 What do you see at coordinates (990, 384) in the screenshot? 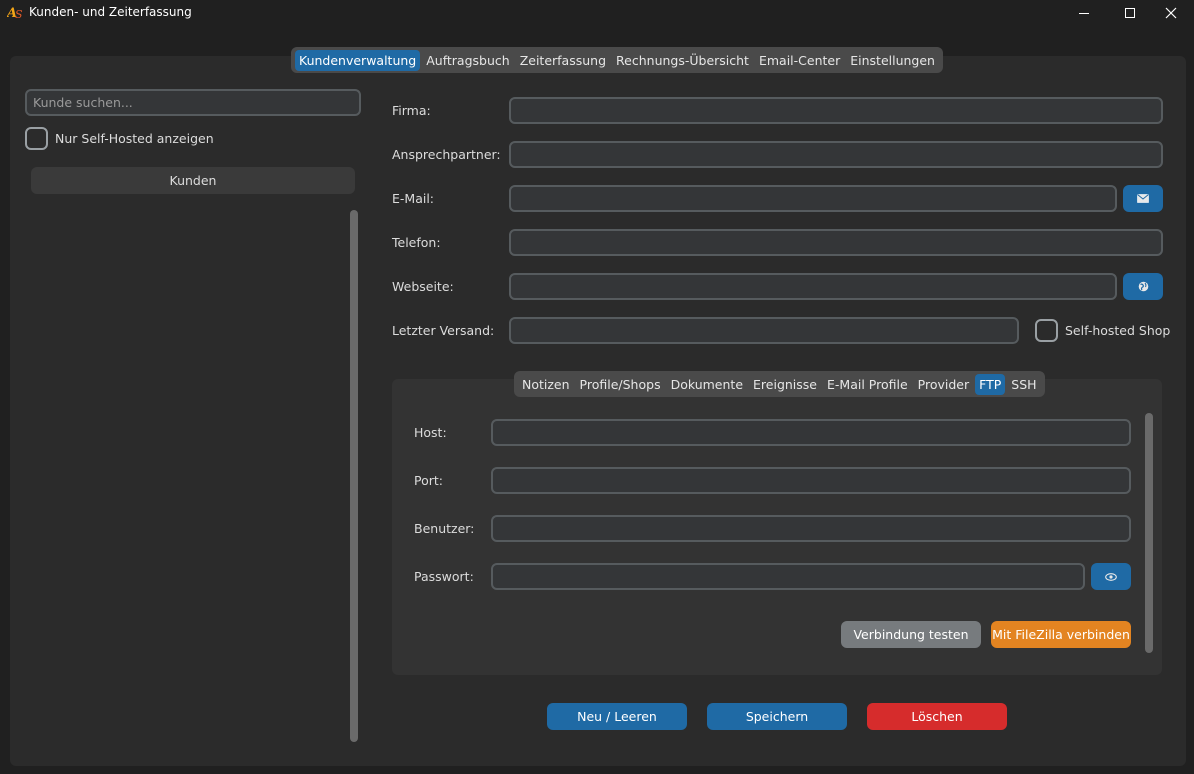
I see `subtab-ftp: FTP` at bounding box center [990, 384].